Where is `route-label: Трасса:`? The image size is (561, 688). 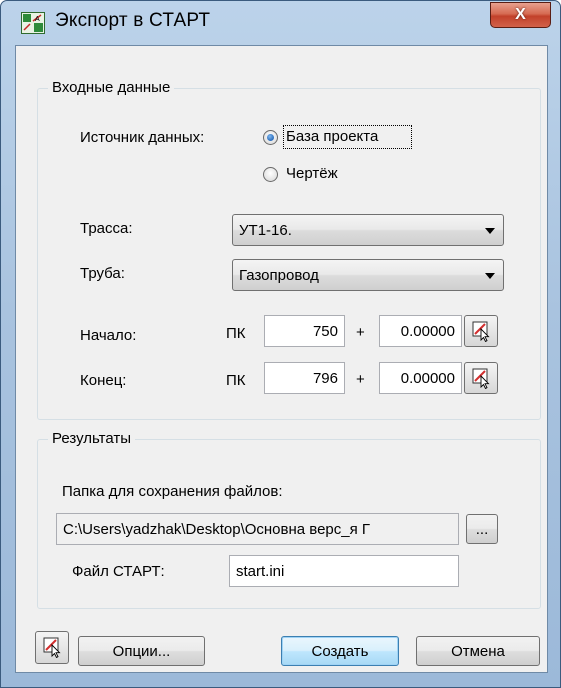
route-label: Трасса: is located at coordinates (106, 228).